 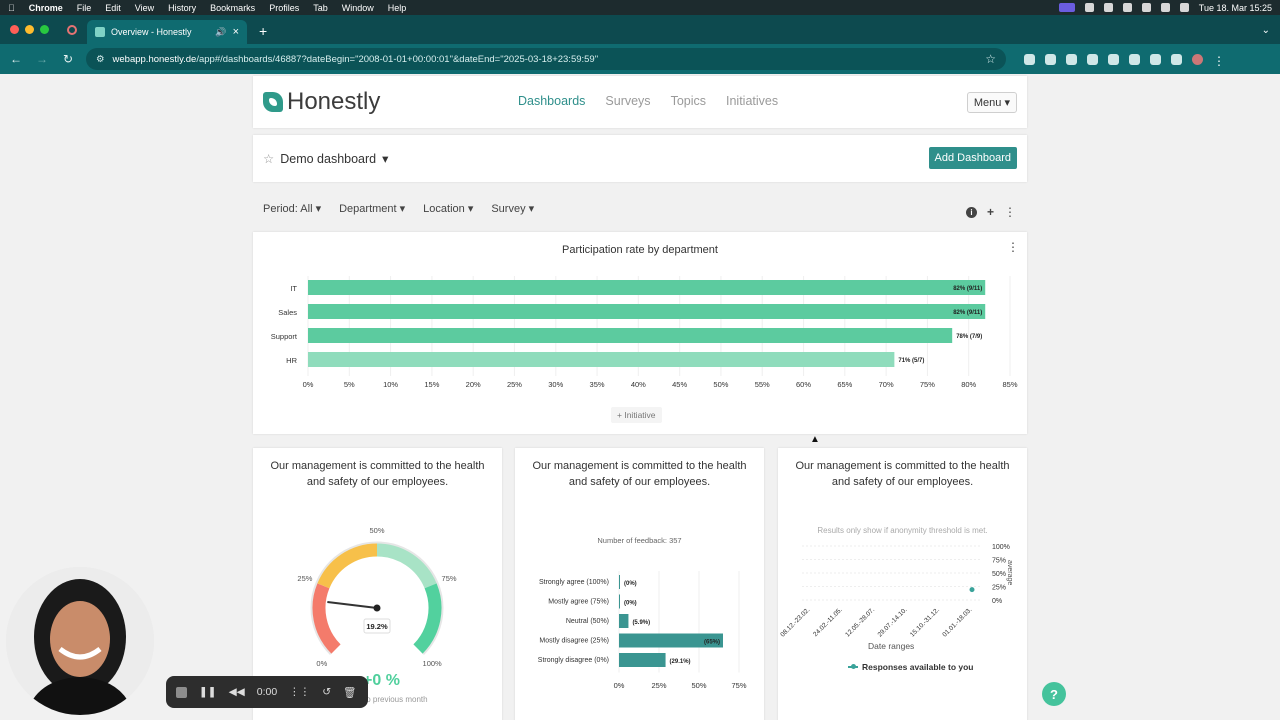 I want to click on restart-icon: ↺, so click(x=326, y=692).